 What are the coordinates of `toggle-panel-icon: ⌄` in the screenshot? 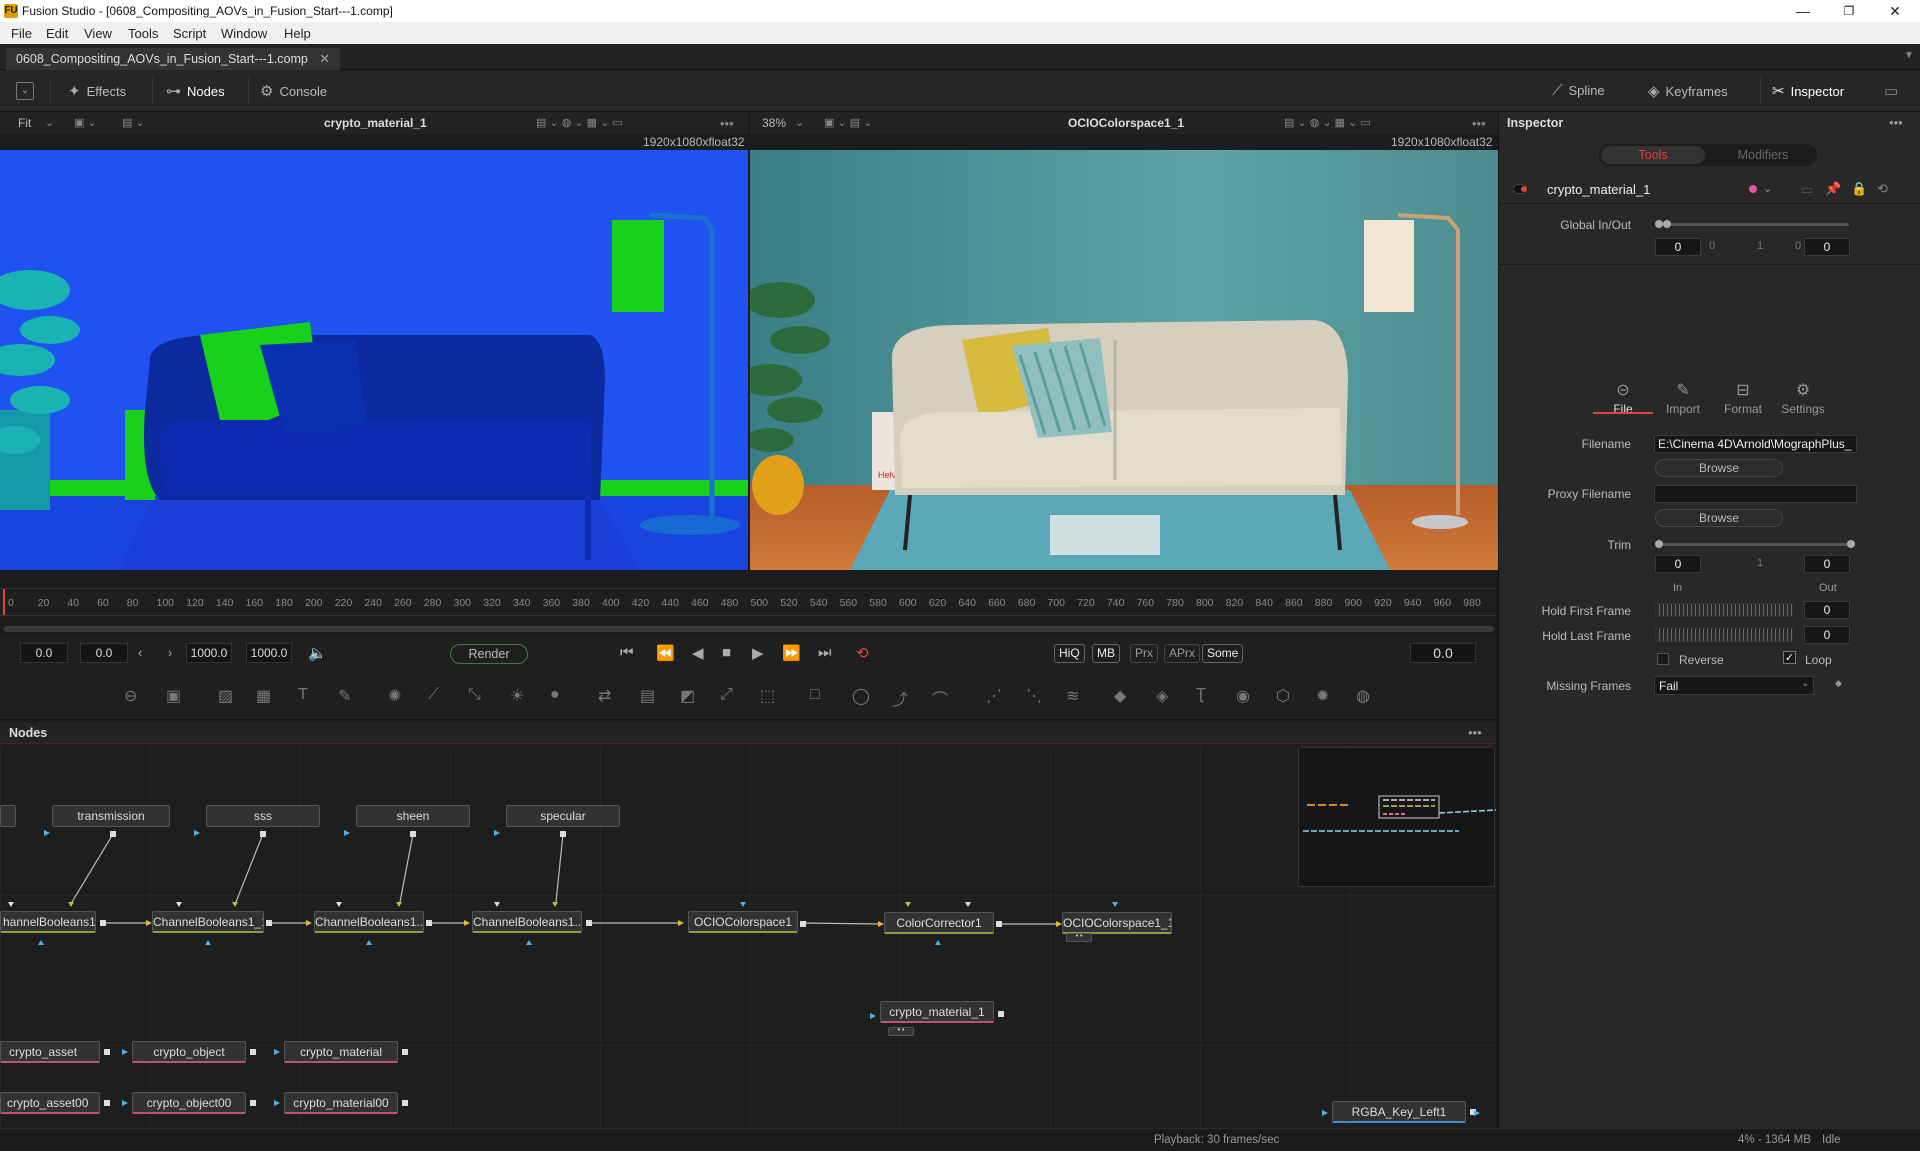 It's located at (25, 91).